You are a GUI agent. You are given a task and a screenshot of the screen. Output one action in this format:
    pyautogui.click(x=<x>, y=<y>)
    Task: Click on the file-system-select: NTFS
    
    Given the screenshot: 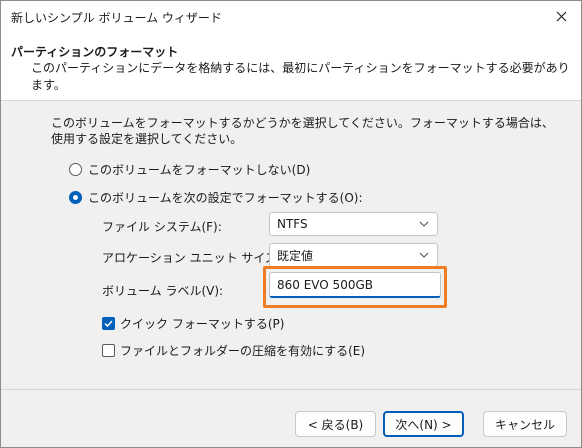 What is the action you would take?
    pyautogui.click(x=353, y=224)
    